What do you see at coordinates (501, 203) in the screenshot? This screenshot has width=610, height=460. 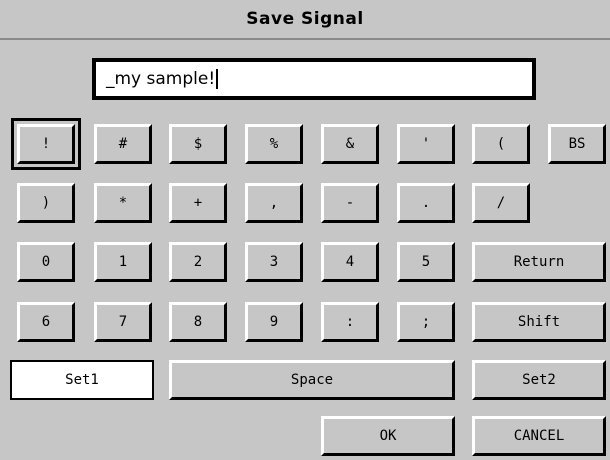 I see `key-slash: /` at bounding box center [501, 203].